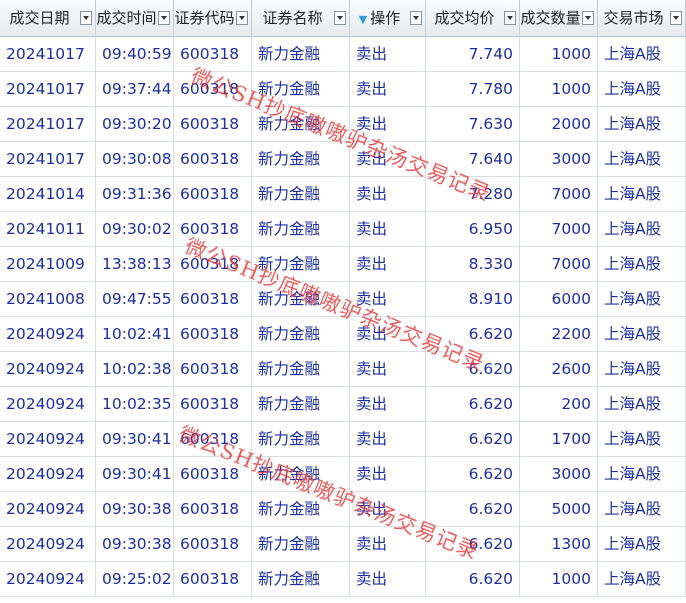 This screenshot has height=603, width=686. Describe the element at coordinates (126, 18) in the screenshot. I see `column-header-label: 成交时间` at that location.